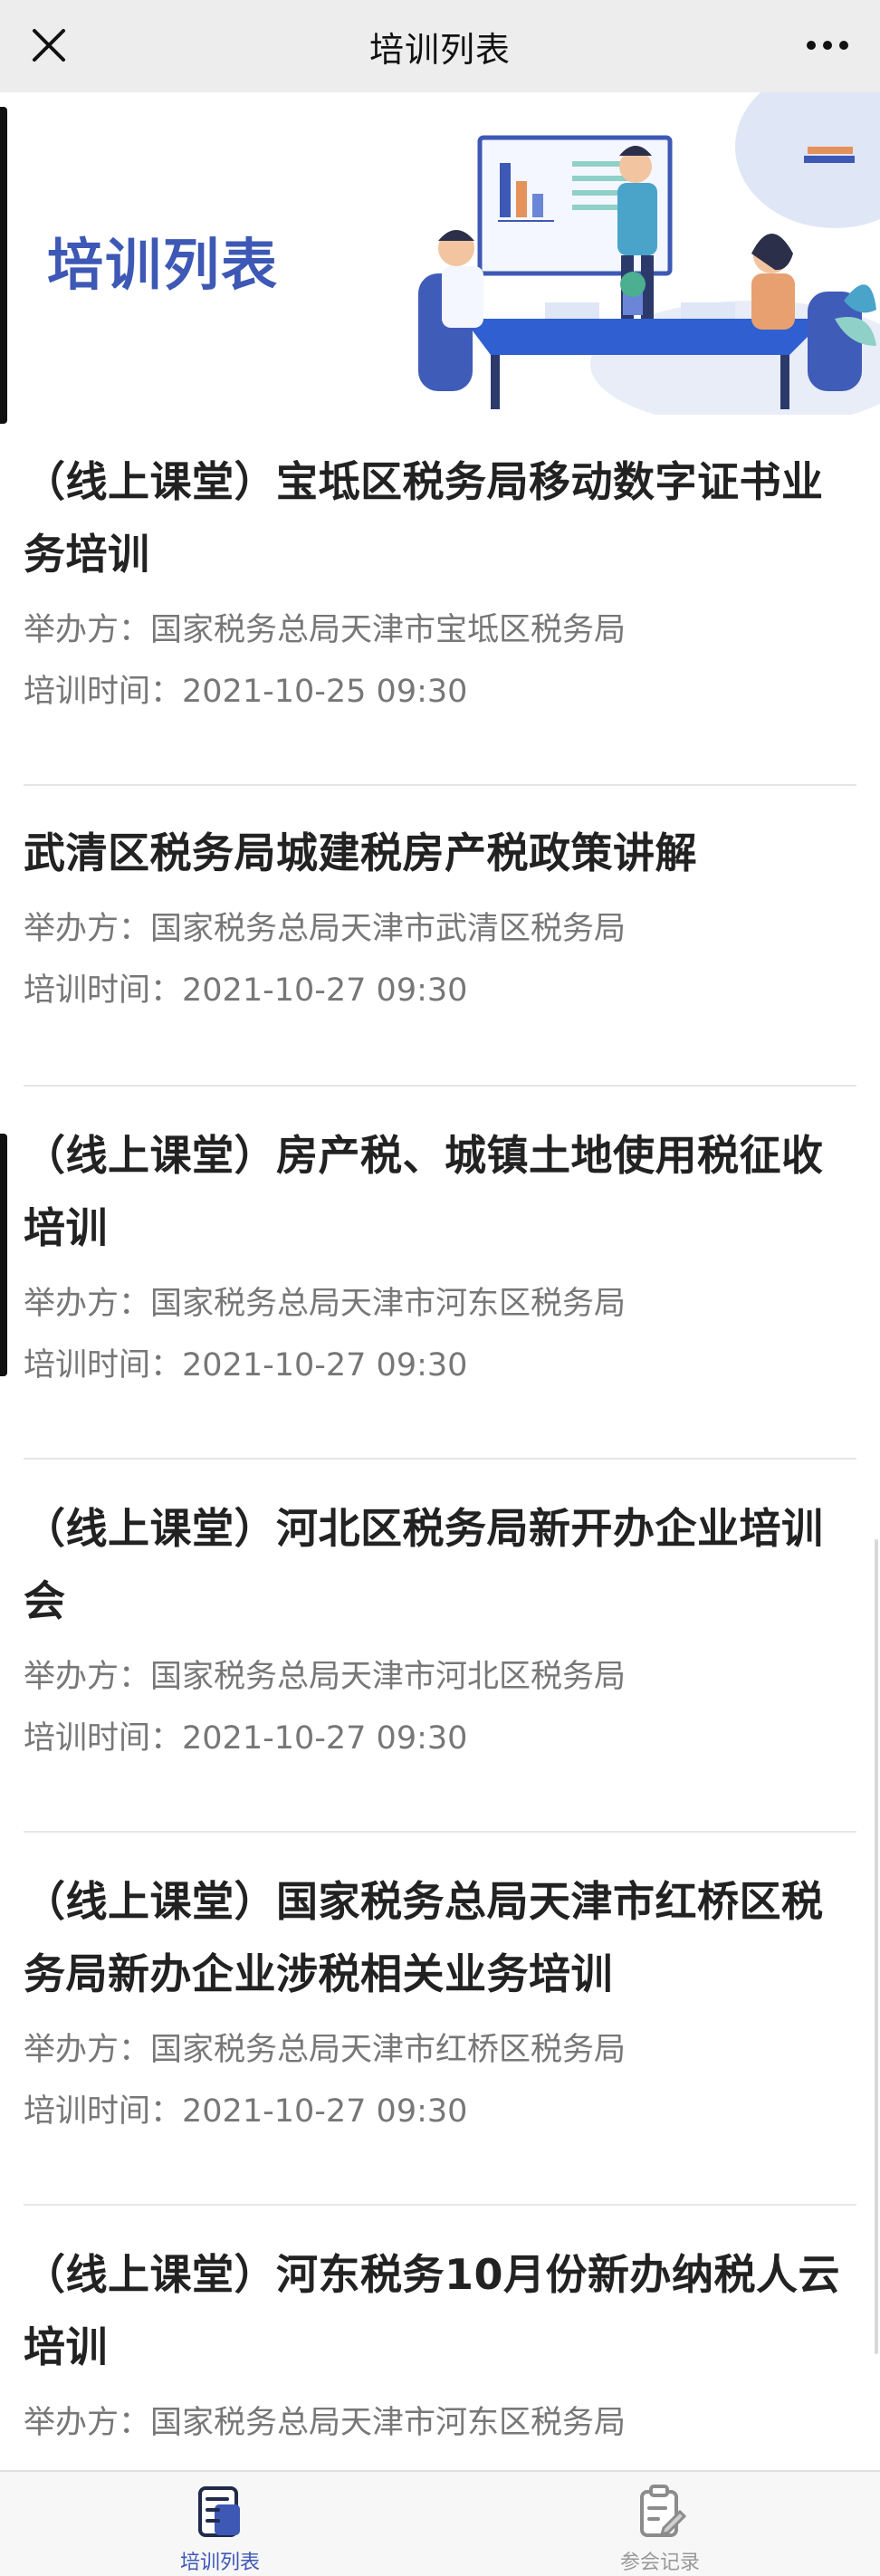 Image resolution: width=880 pixels, height=2576 pixels. I want to click on bottom-tab-bar: 培训列表 参会记录, so click(440, 2523).